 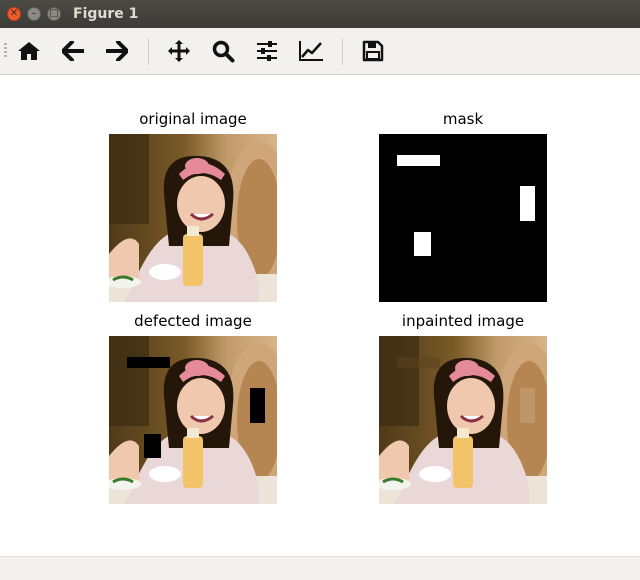 I want to click on edit-axes-button, so click(x=311, y=51).